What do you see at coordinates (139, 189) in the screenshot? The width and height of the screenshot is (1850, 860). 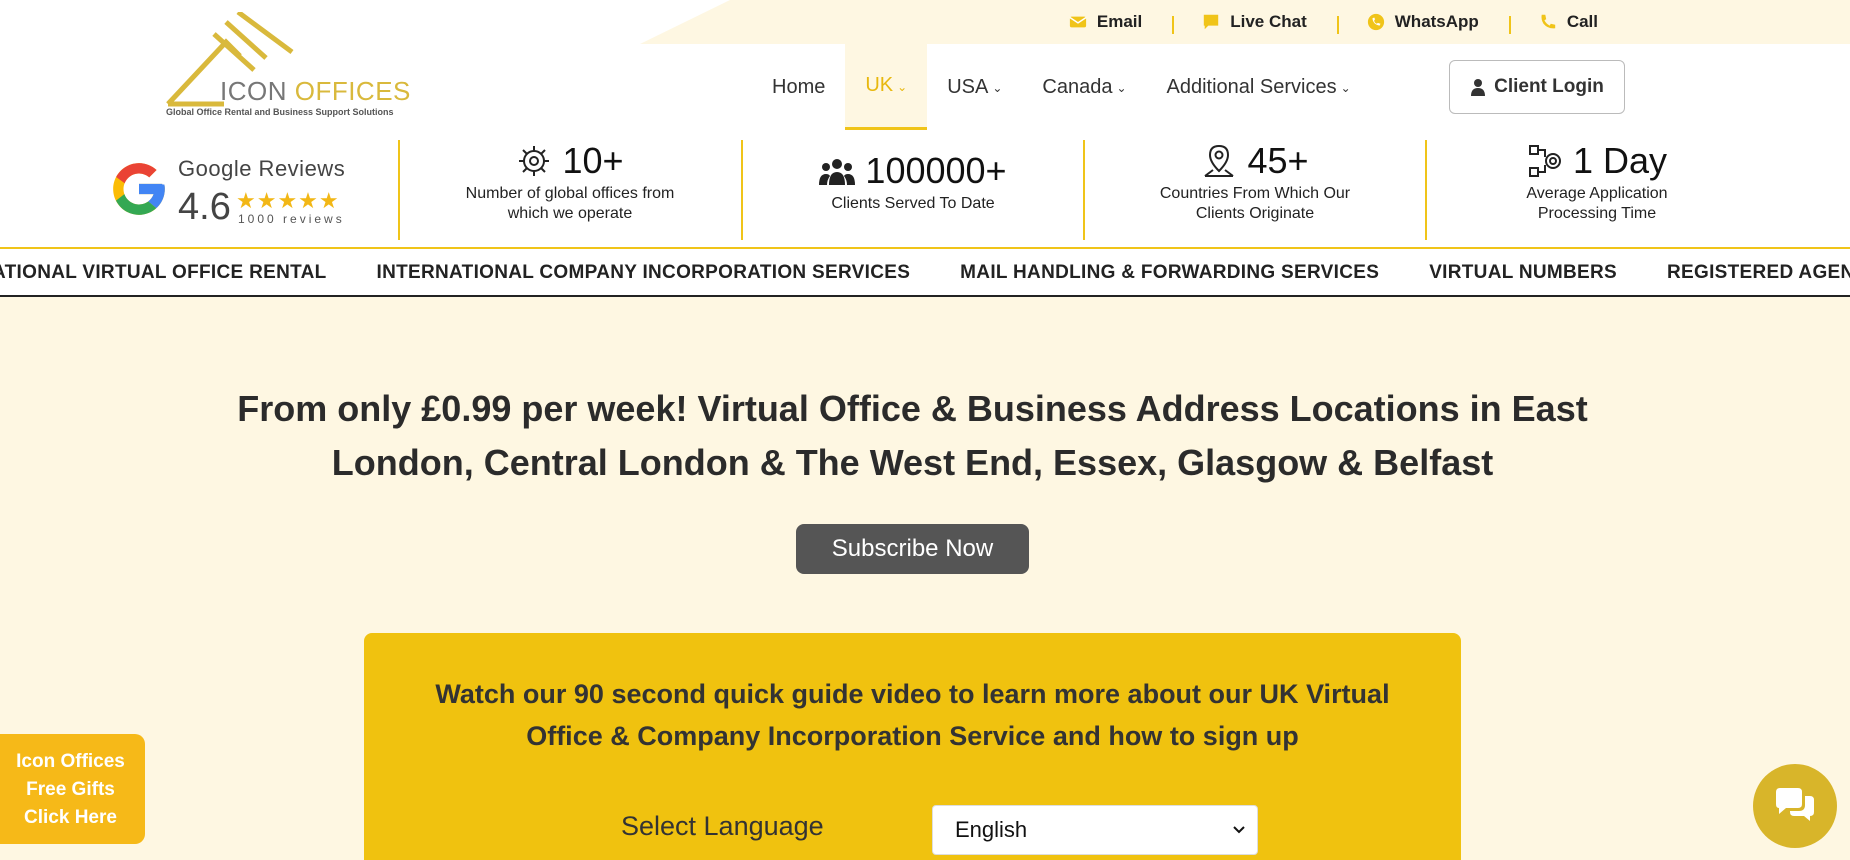 I see `google-g-icon` at bounding box center [139, 189].